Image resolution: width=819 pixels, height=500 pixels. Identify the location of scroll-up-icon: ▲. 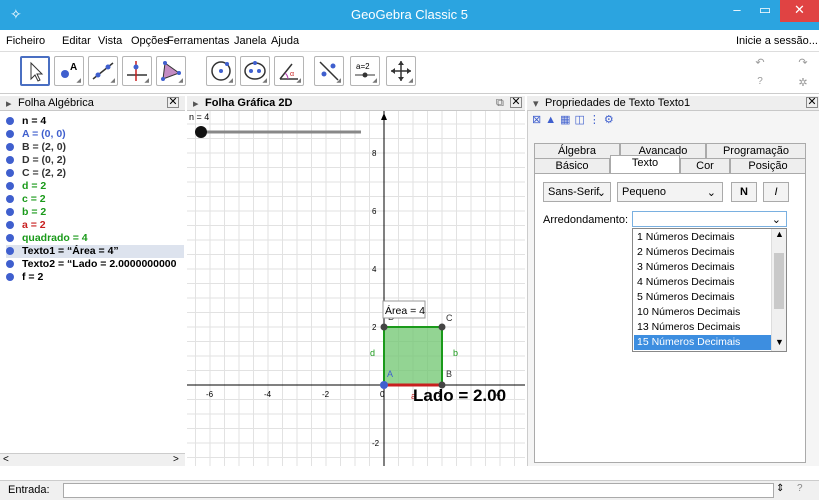
(779, 234).